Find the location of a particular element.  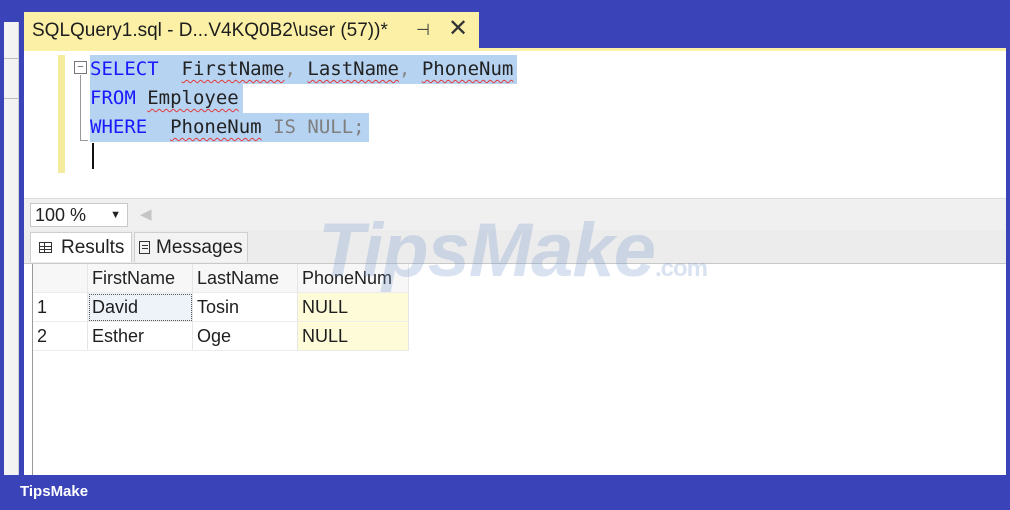

identifier: LastName is located at coordinates (353, 69).